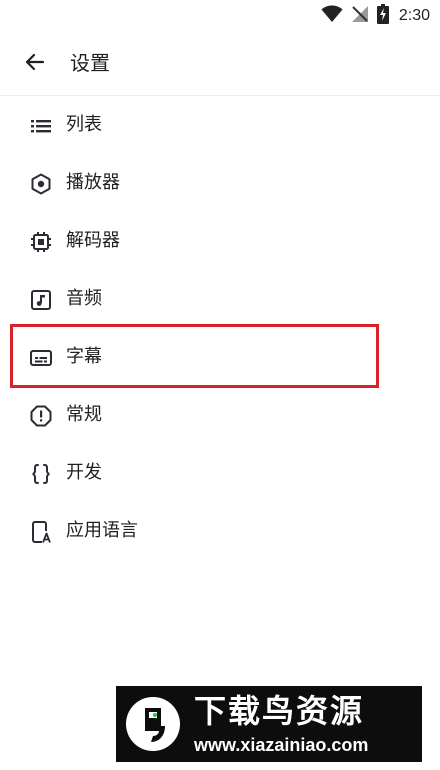  What do you see at coordinates (93, 182) in the screenshot?
I see `settings-item-label: 播放器` at bounding box center [93, 182].